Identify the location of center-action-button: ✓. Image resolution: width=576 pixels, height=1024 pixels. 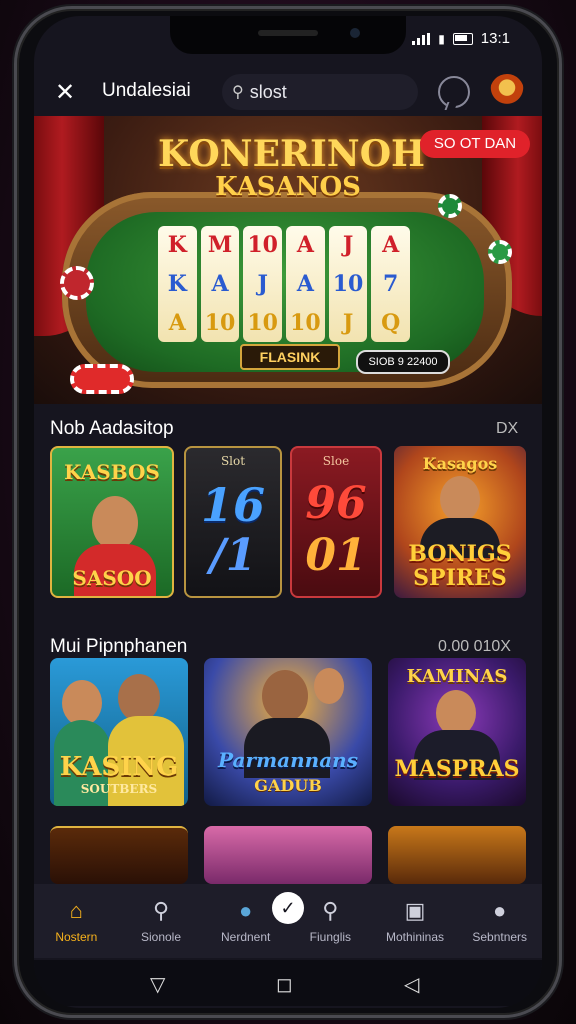
(288, 908).